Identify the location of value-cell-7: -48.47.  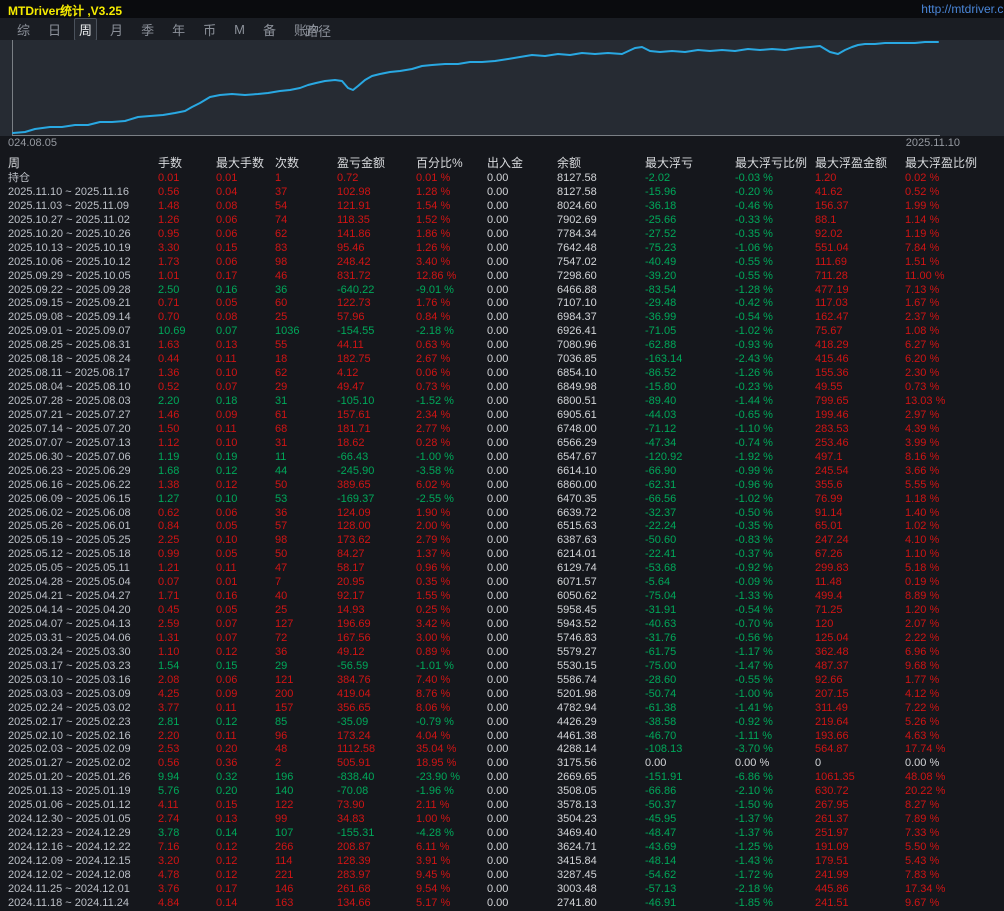
(661, 833).